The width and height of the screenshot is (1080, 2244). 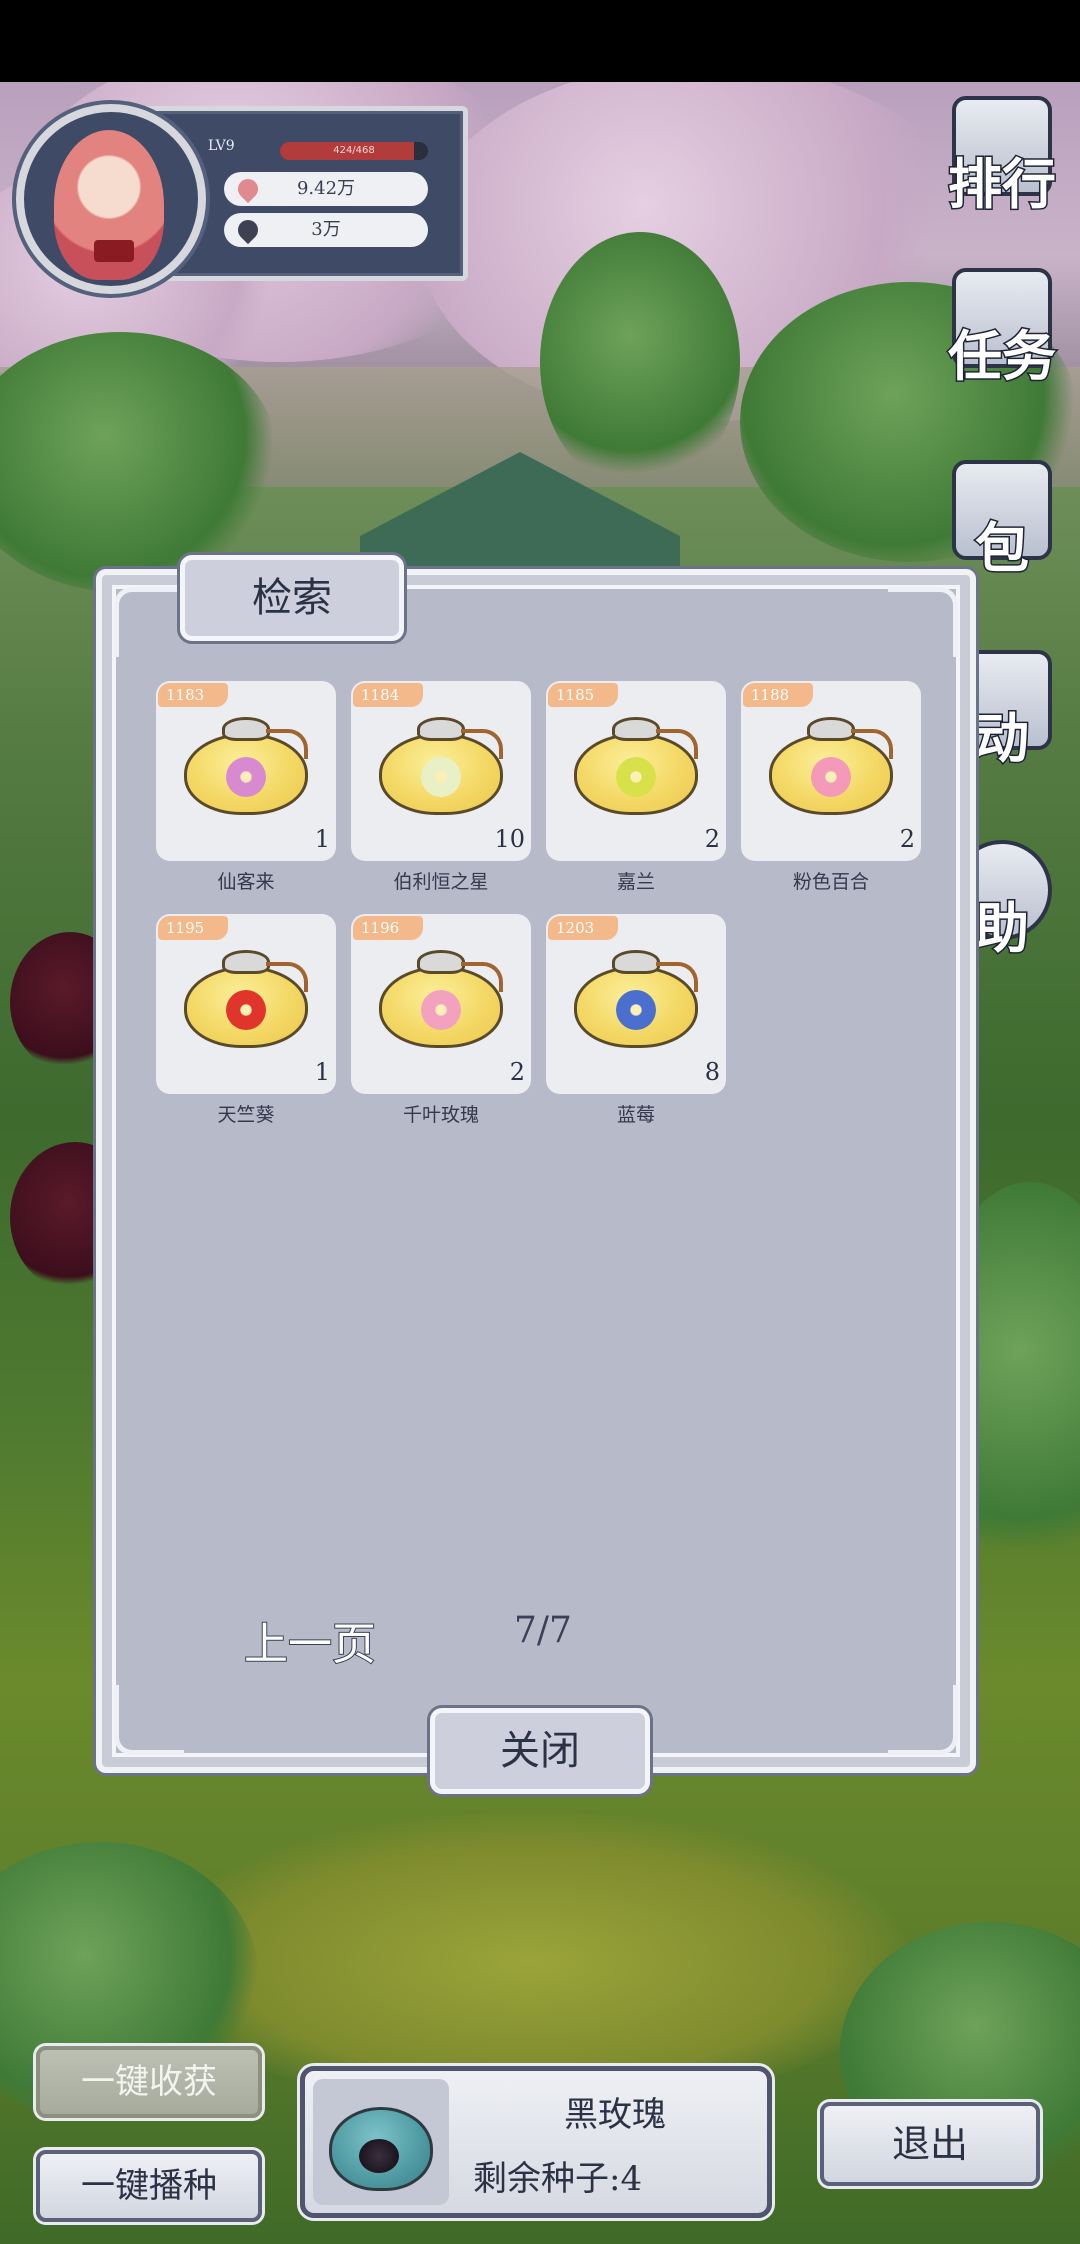 I want to click on exp-text: 424/468, so click(x=354, y=150).